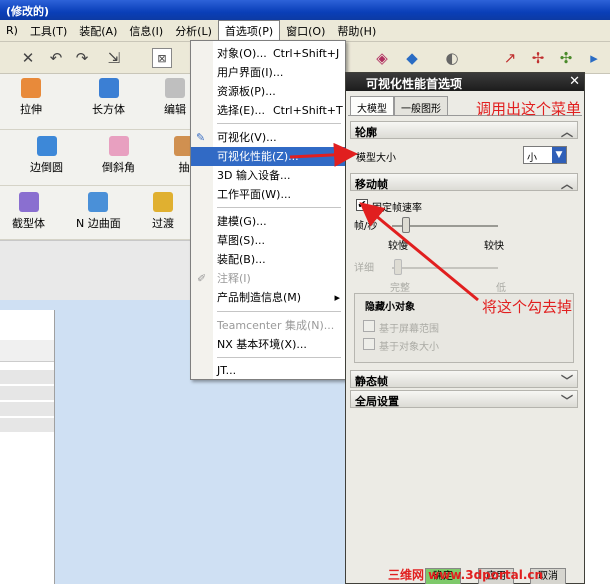 This screenshot has height=584, width=610. I want to click on detail-slider-handle, so click(398, 267).